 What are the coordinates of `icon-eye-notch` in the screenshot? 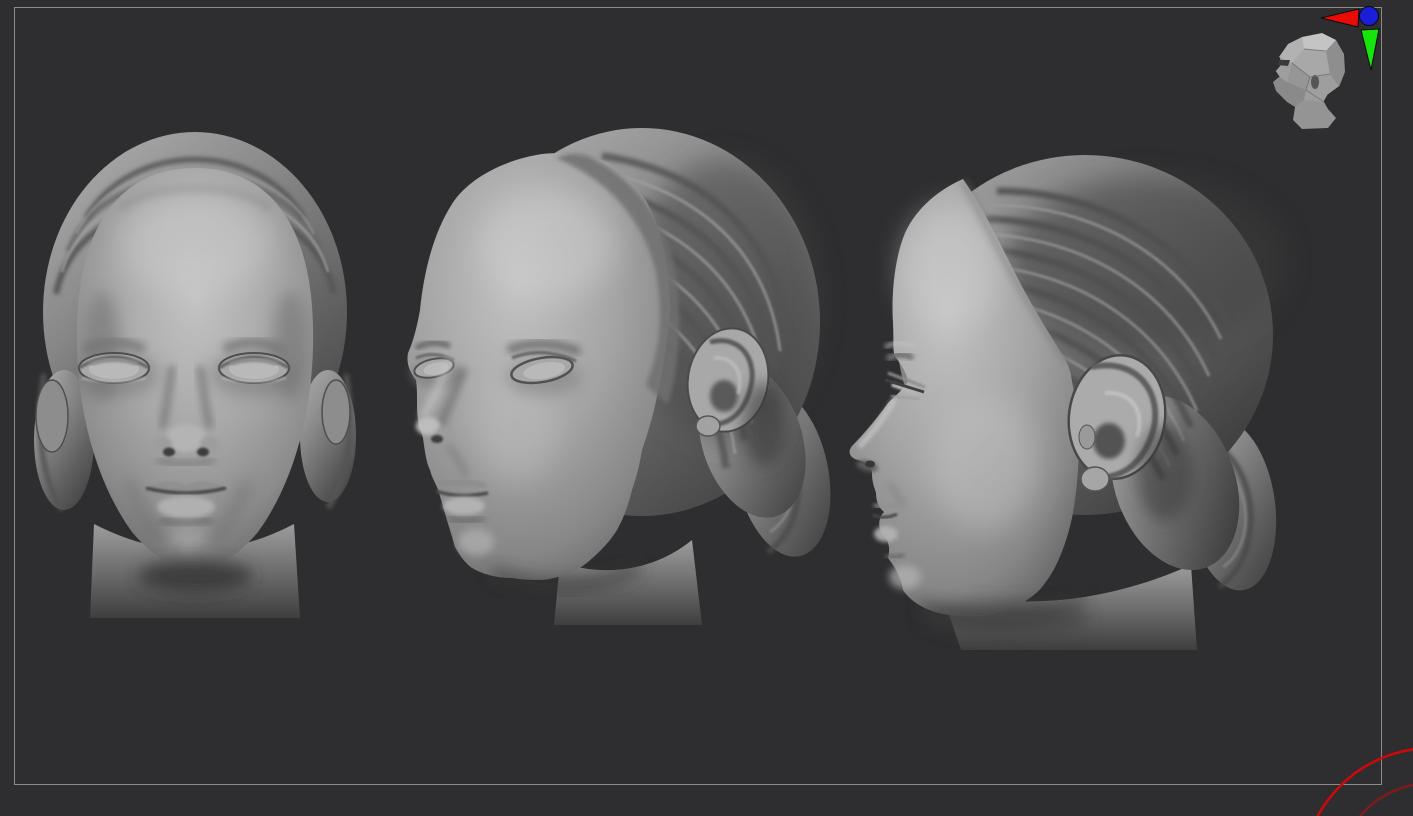 It's located at (1284, 63).